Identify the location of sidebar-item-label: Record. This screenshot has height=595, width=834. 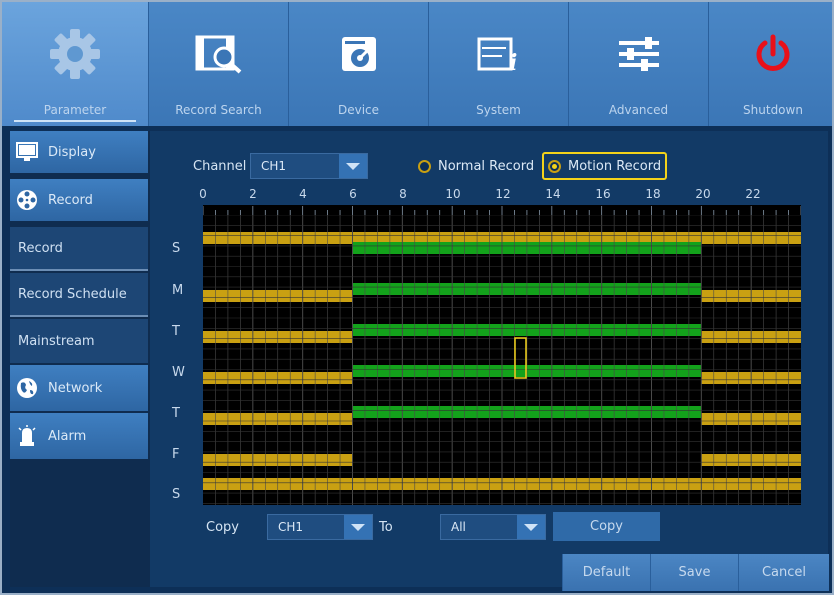
(70, 200).